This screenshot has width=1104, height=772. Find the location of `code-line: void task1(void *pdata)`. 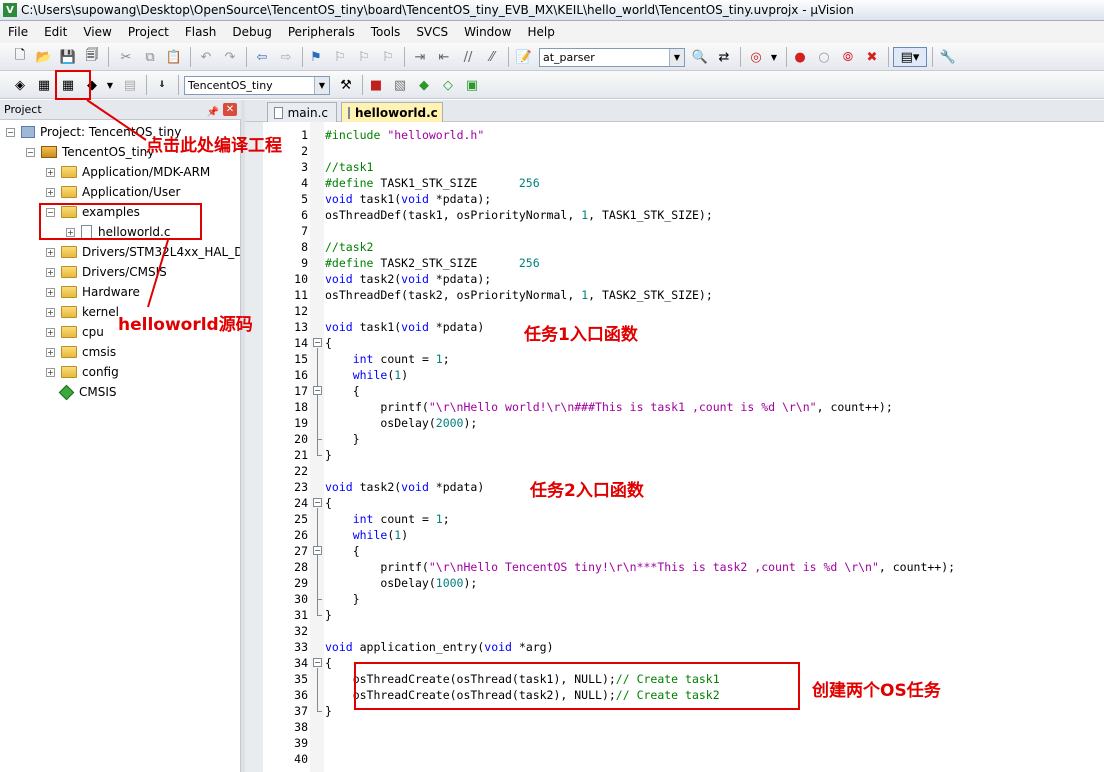

code-line: void task1(void *pdata) is located at coordinates (404, 327).